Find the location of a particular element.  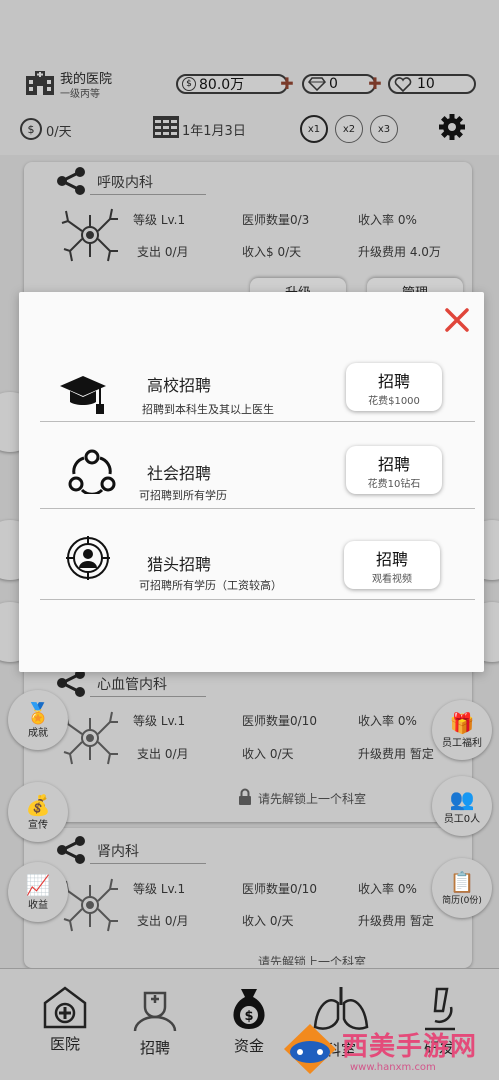

calendar-icon is located at coordinates (166, 127).